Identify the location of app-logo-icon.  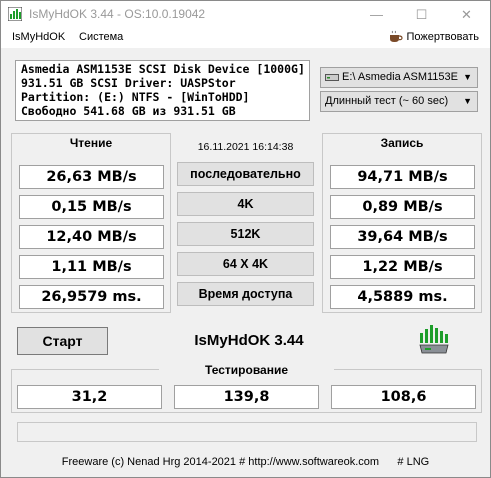
(15, 14).